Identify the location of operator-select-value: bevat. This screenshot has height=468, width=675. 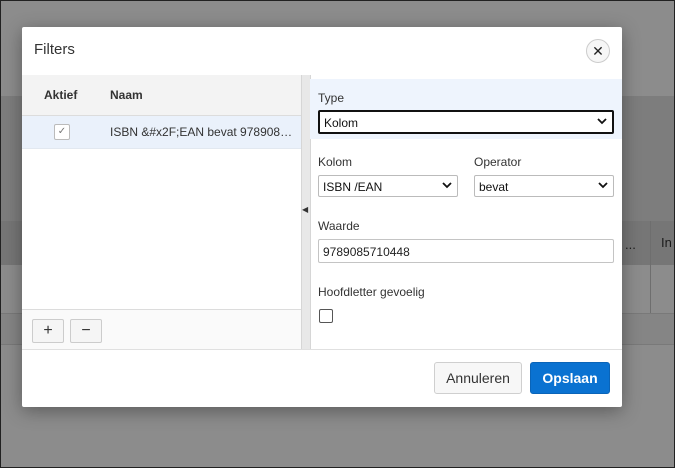
(494, 187).